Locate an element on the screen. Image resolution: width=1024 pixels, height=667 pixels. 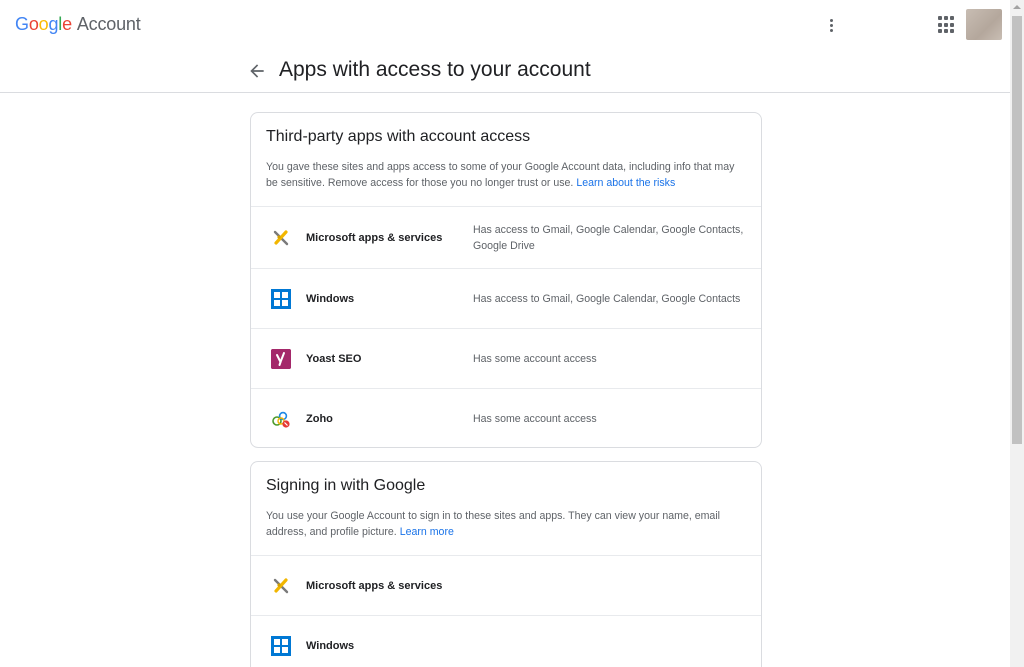
logo-account-text: Account is located at coordinates (108, 24).